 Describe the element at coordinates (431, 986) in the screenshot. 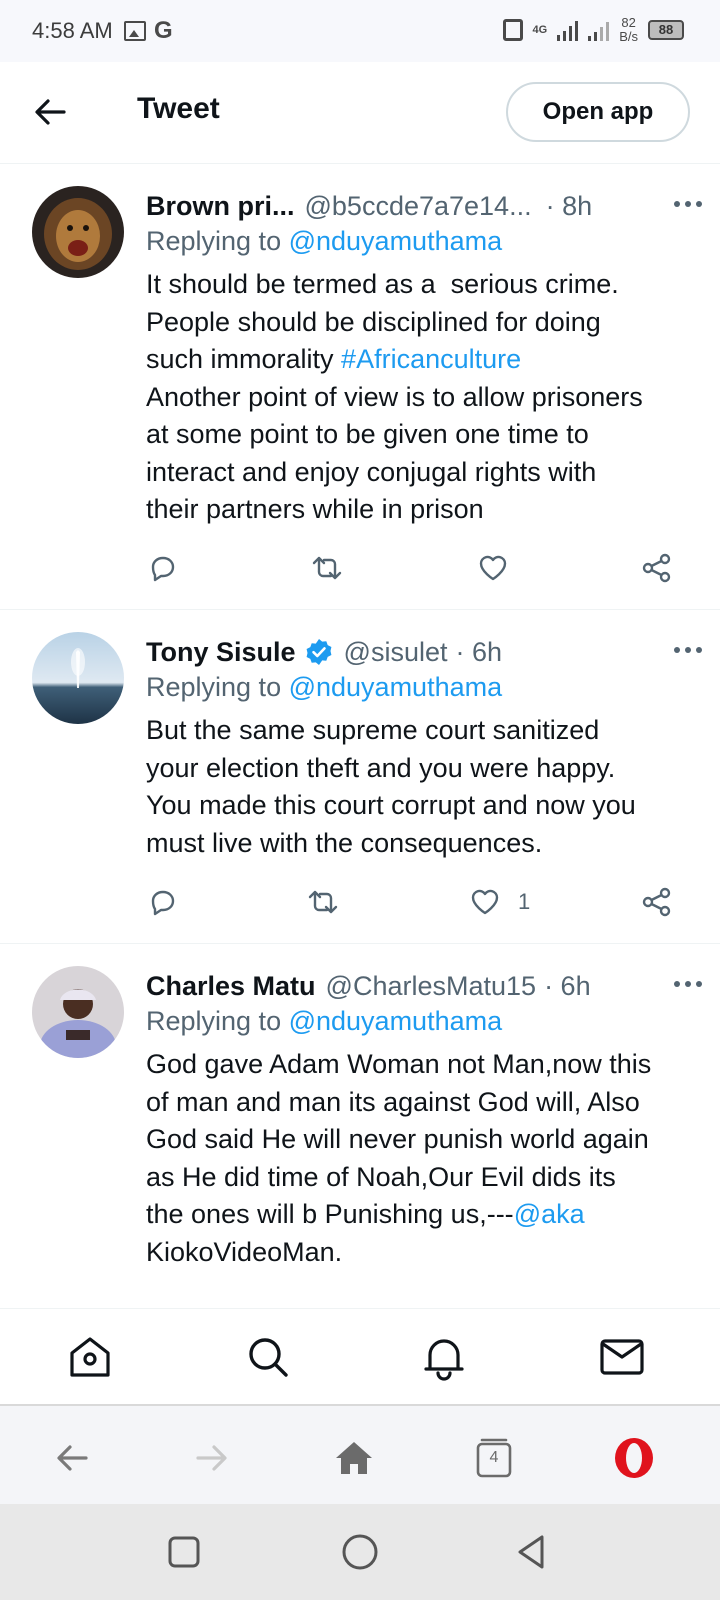

I see `author-handle: @CharlesMatu15` at that location.